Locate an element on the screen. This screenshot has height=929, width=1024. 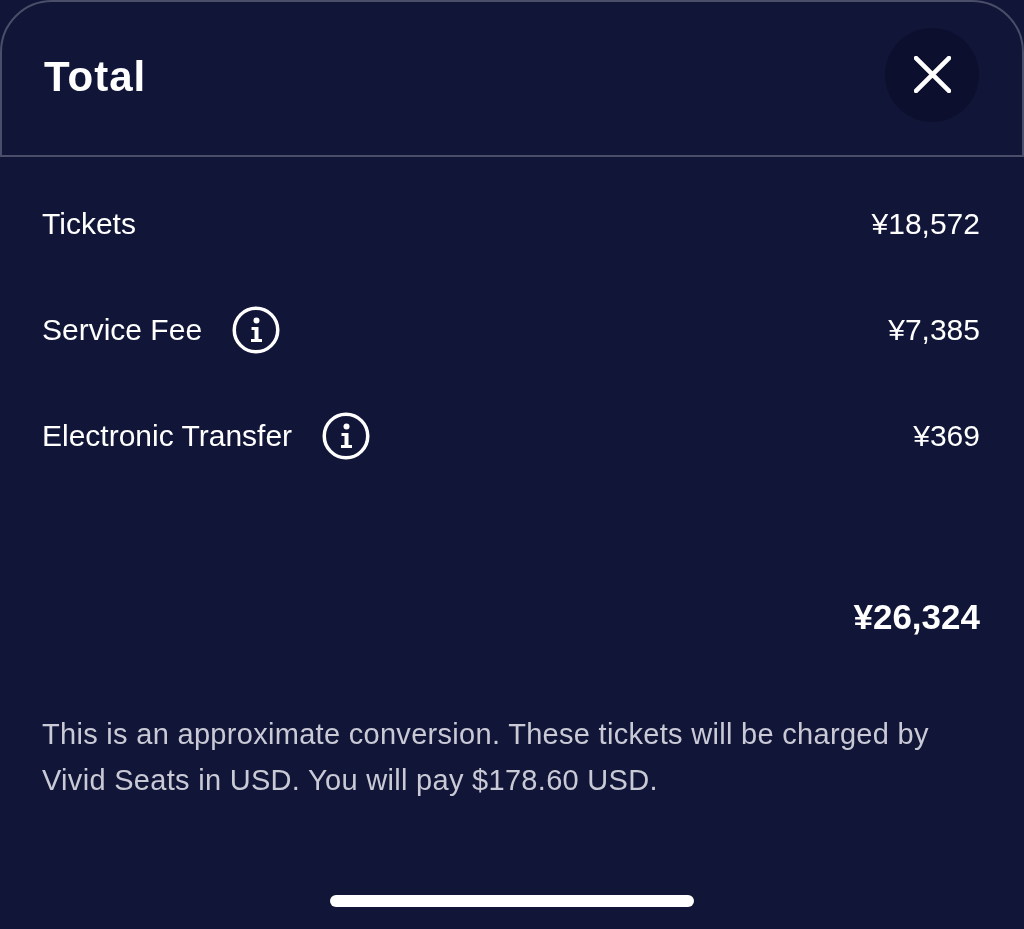
line-item-amount: ¥7,385 is located at coordinates (934, 330).